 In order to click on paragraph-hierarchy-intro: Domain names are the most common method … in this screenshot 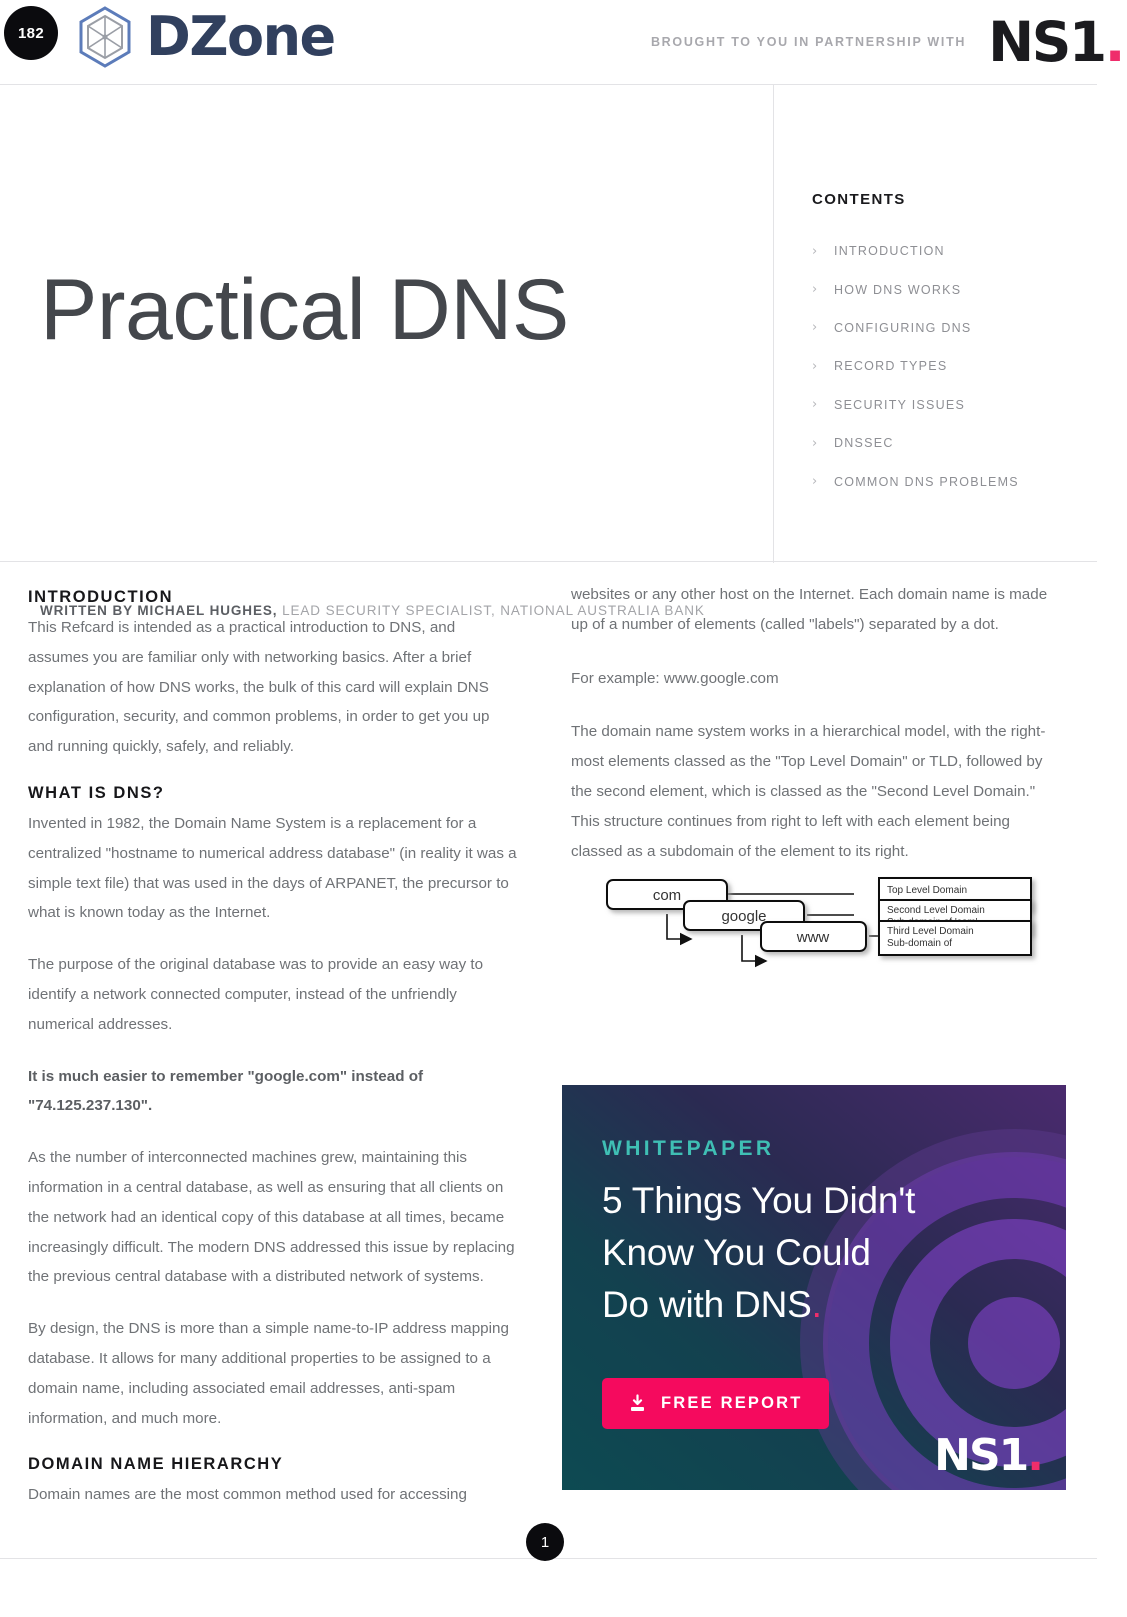, I will do `click(247, 1495)`.